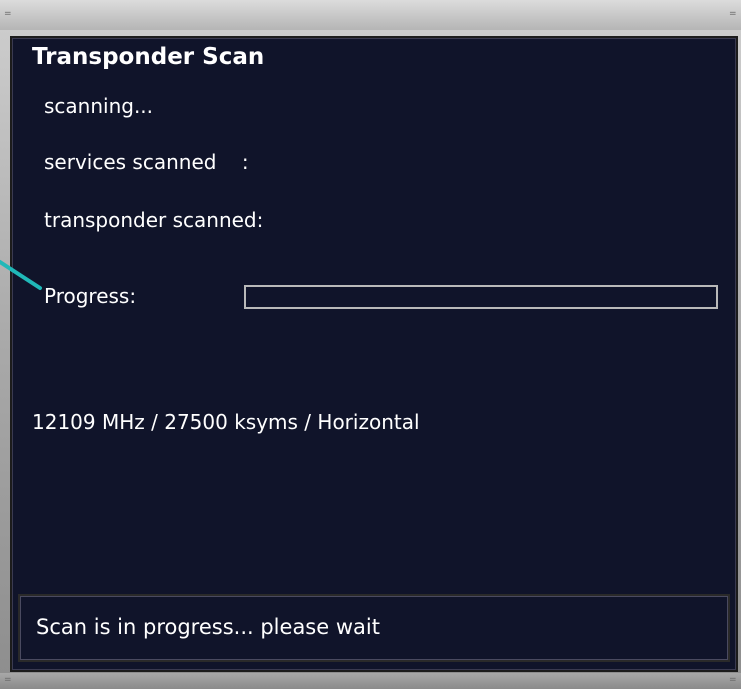 The height and width of the screenshot is (689, 741). Describe the element at coordinates (146, 162) in the screenshot. I see `services-scanned-label: services scanned :` at that location.